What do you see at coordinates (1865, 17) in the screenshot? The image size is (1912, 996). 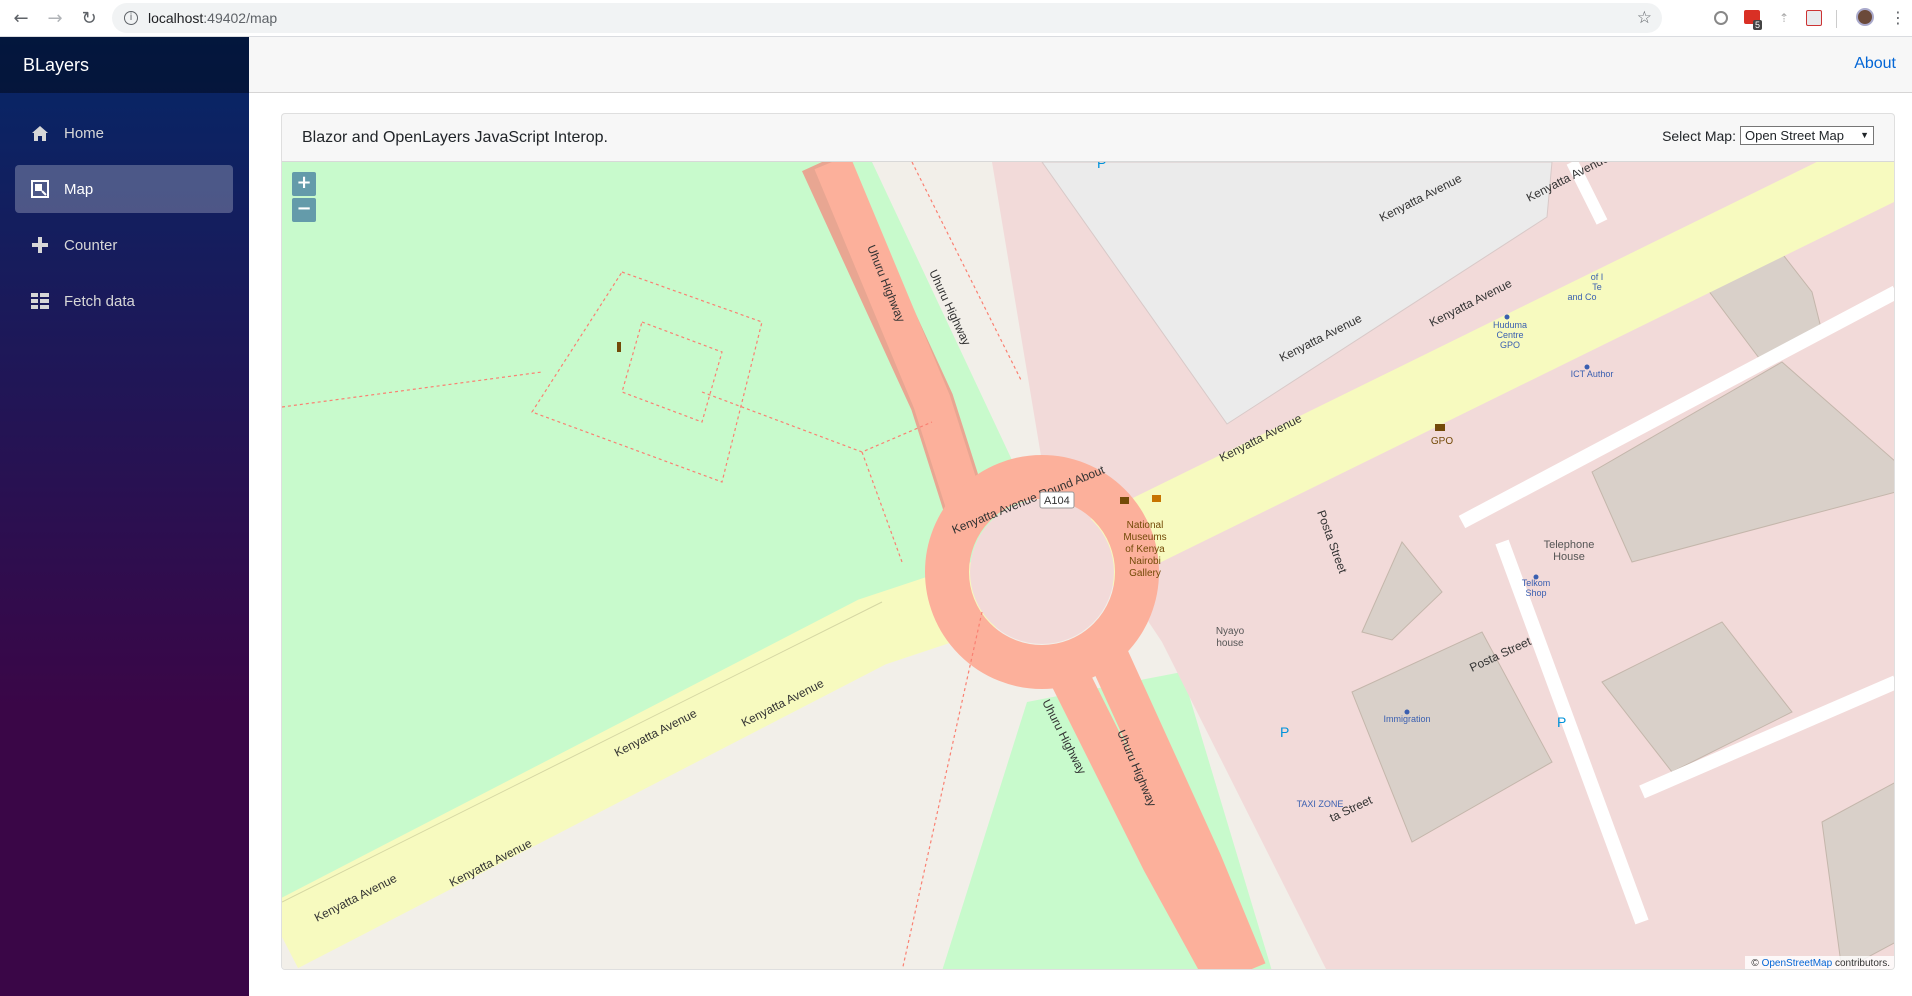 I see `profile-avatar` at bounding box center [1865, 17].